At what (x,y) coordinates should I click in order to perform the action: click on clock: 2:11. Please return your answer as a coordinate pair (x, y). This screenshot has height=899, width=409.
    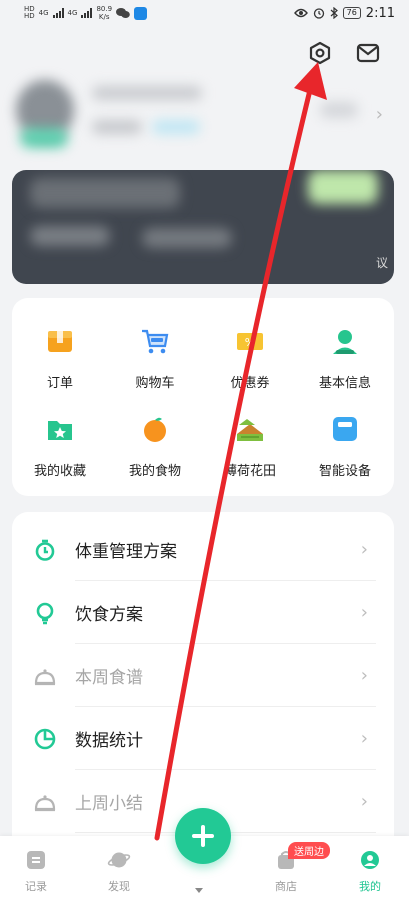
    Looking at the image, I should click on (380, 13).